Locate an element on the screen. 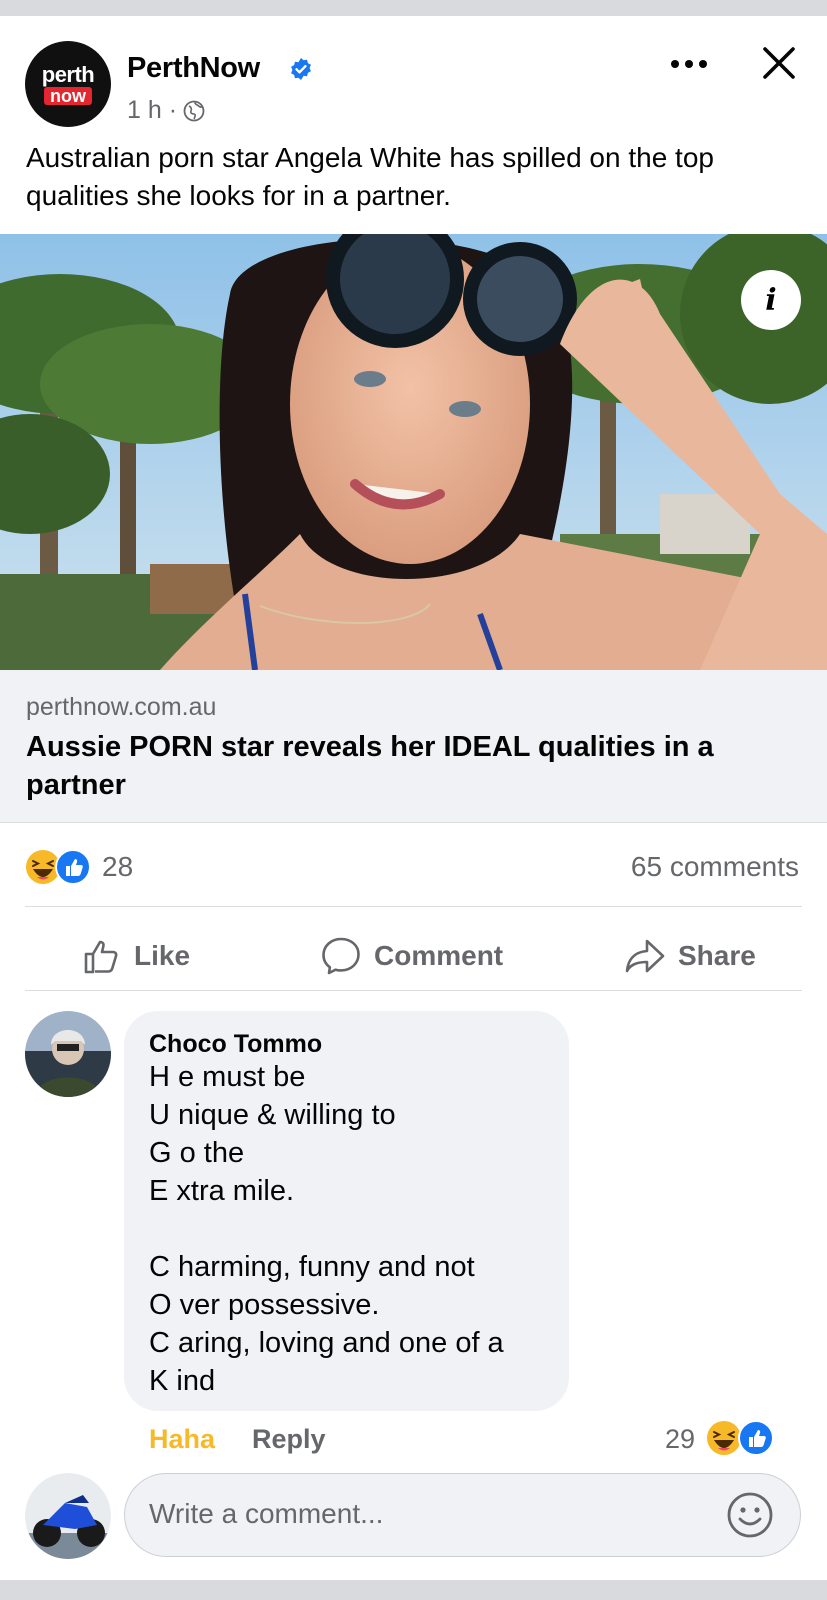  comment-line: O ver possessive. is located at coordinates (264, 1305).